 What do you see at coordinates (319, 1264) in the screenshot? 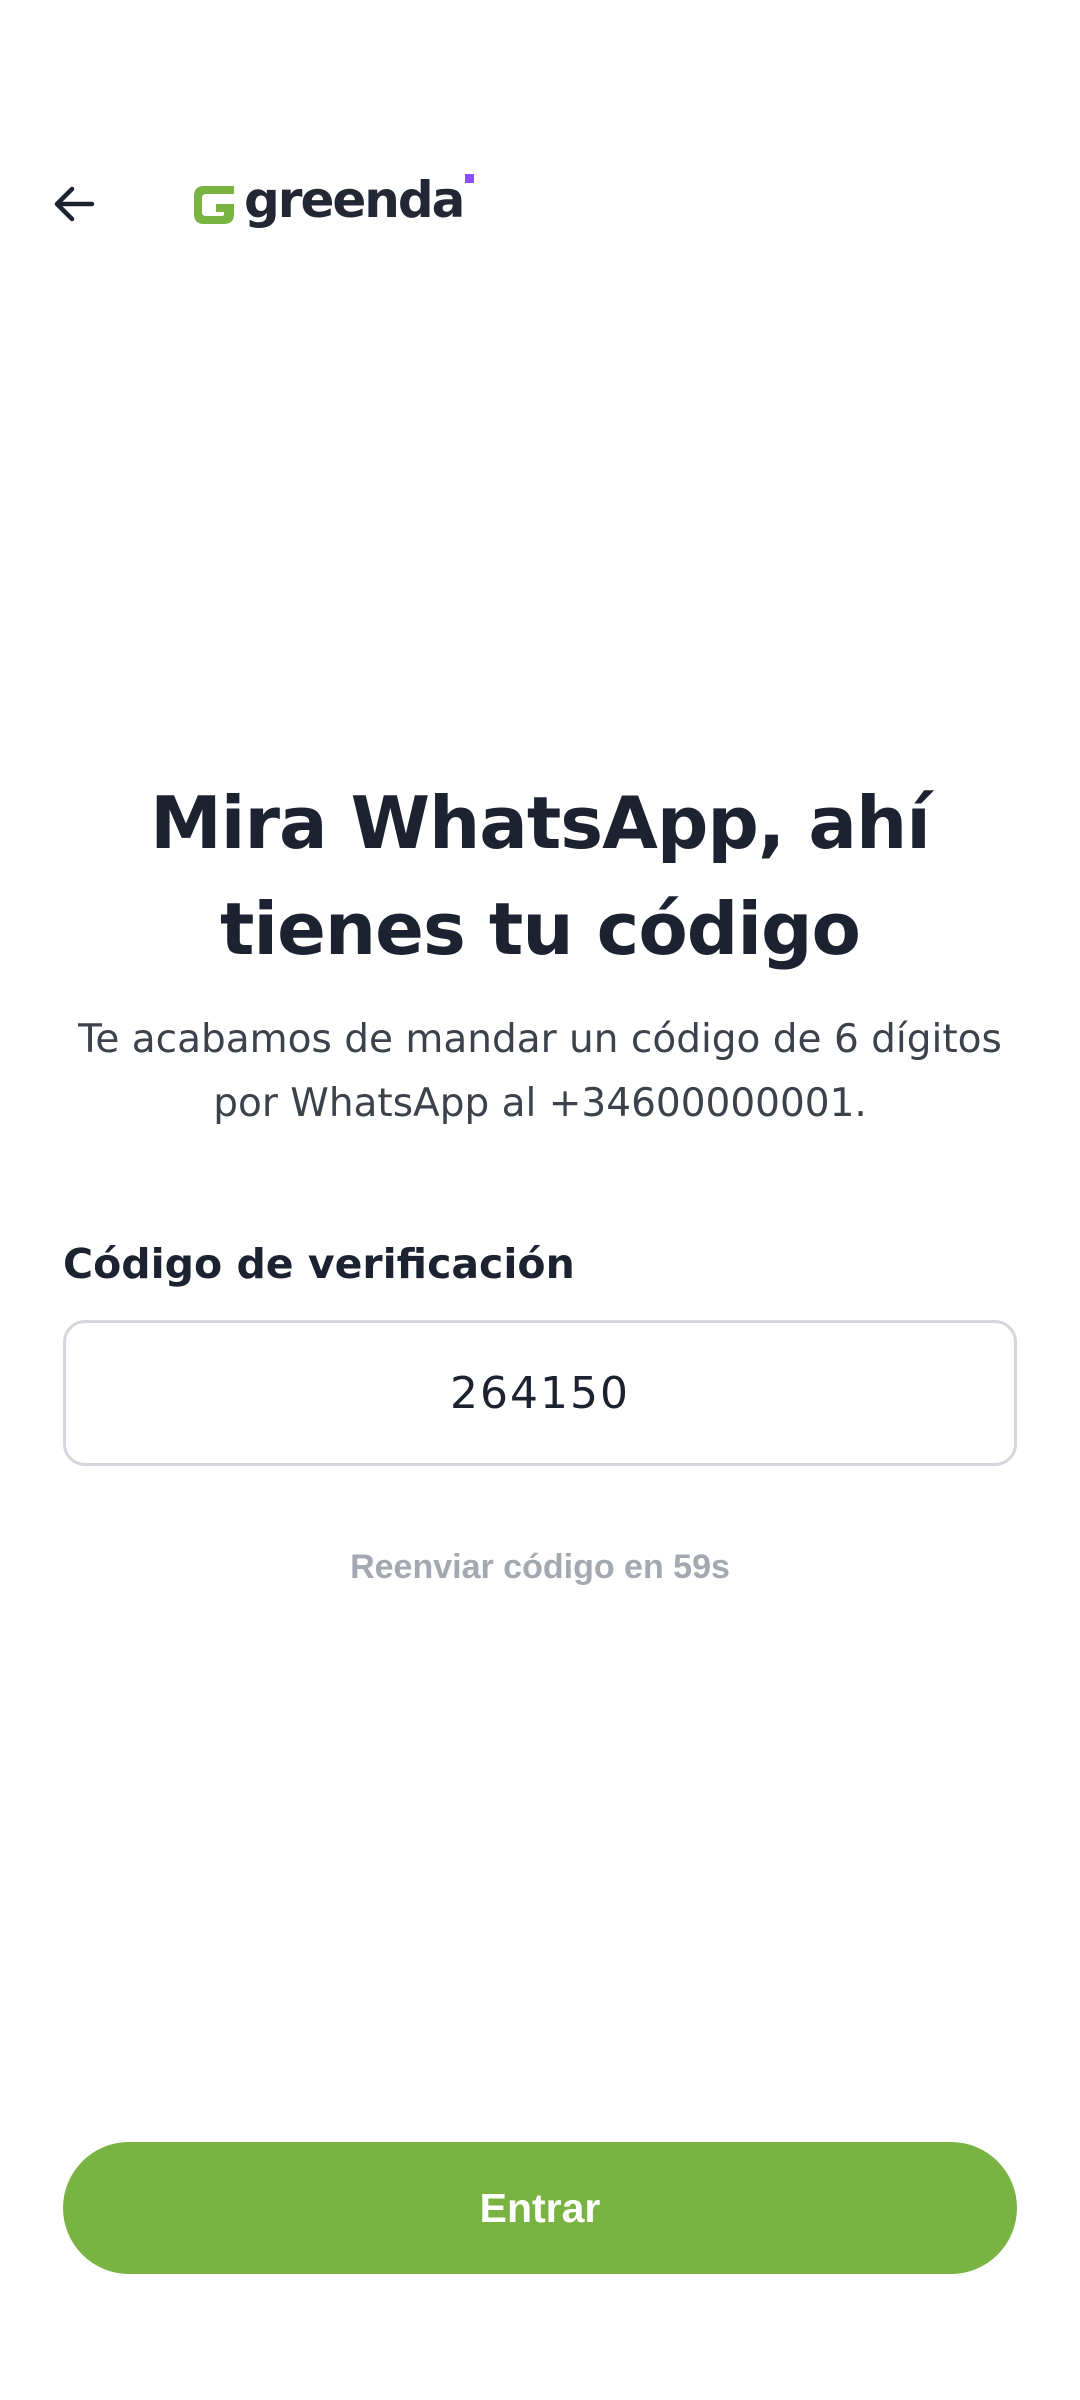
I see `code-field-label: Código de verificación` at bounding box center [319, 1264].